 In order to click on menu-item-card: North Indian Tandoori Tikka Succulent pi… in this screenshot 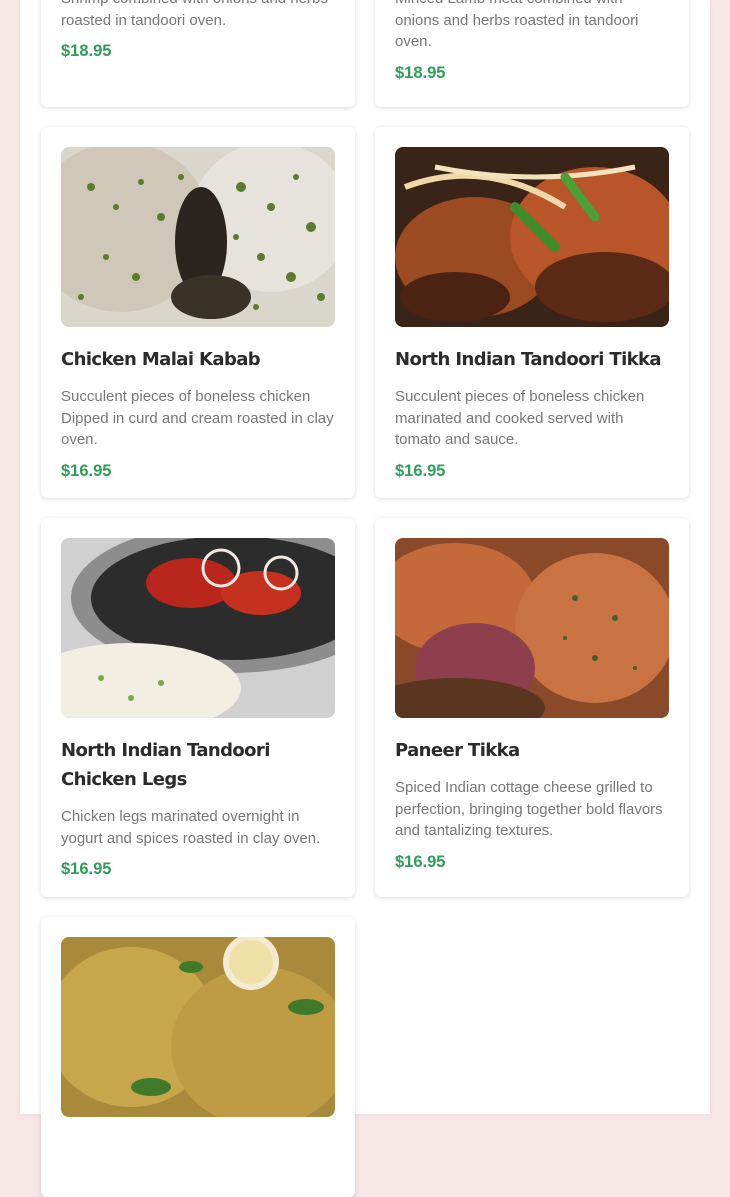, I will do `click(532, 312)`.